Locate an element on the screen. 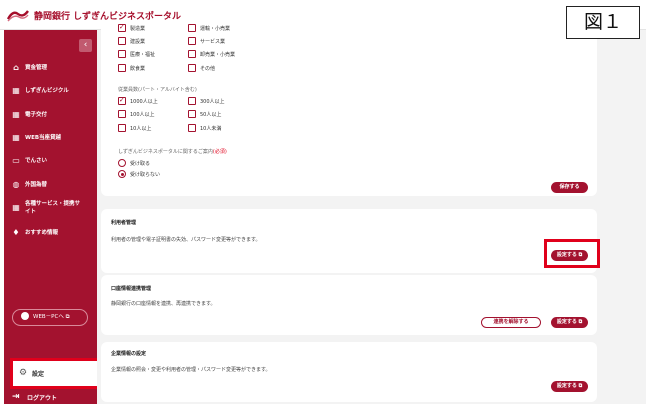 This screenshot has height=404, width=646. sidebar-item-recommended: ♦ おすすめ情報 is located at coordinates (50, 233).